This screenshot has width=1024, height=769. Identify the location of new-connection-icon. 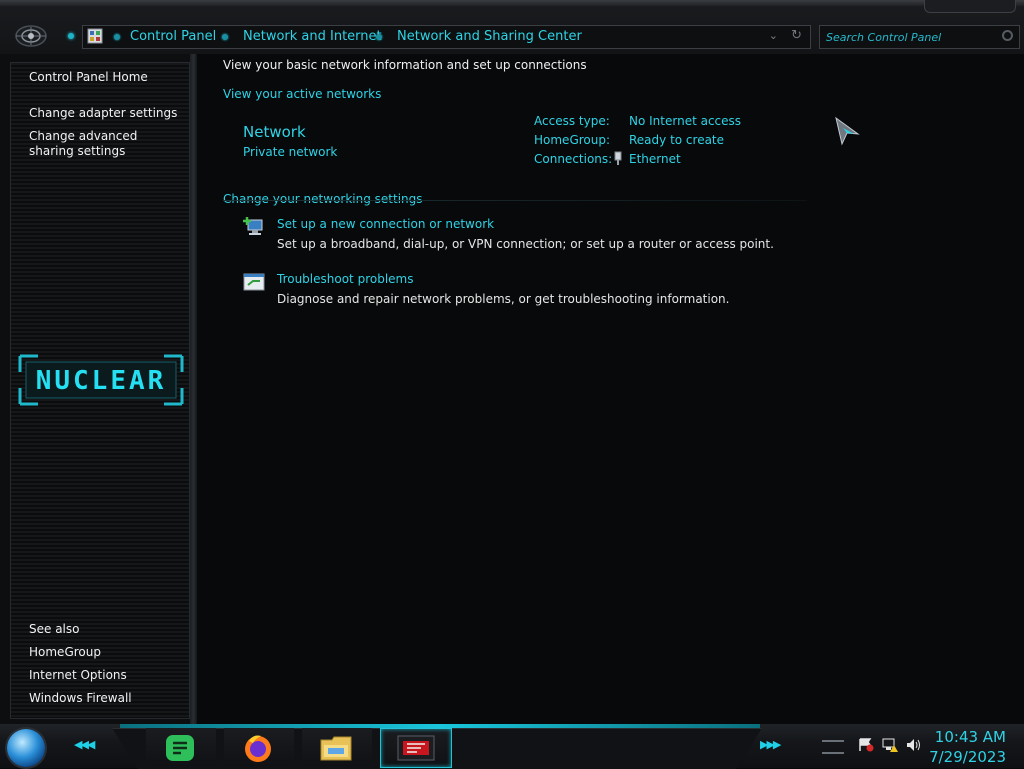
(254, 226).